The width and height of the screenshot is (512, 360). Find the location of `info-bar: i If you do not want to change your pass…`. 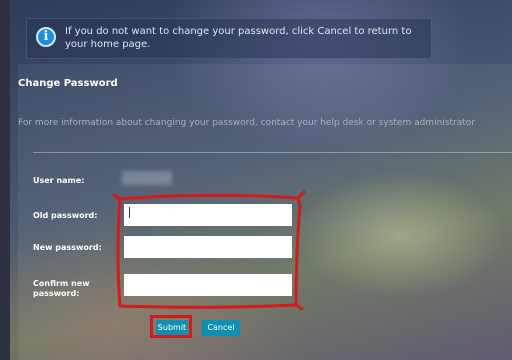

info-bar: i If you do not want to change your pass… is located at coordinates (229, 38).